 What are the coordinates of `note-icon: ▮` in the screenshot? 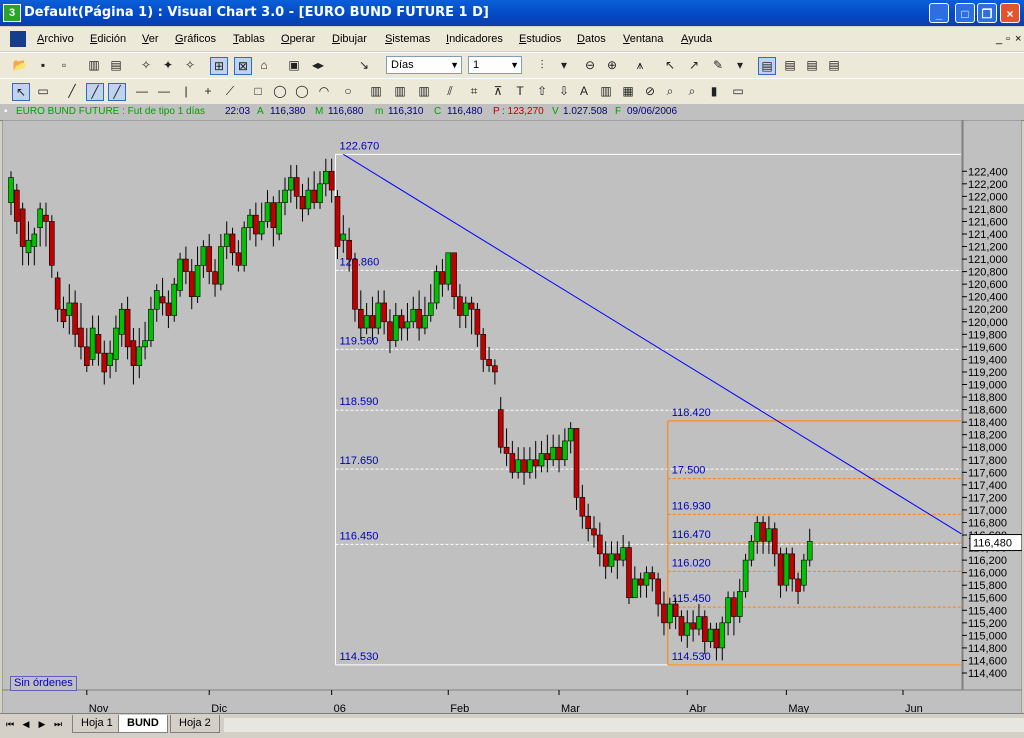 It's located at (714, 91).